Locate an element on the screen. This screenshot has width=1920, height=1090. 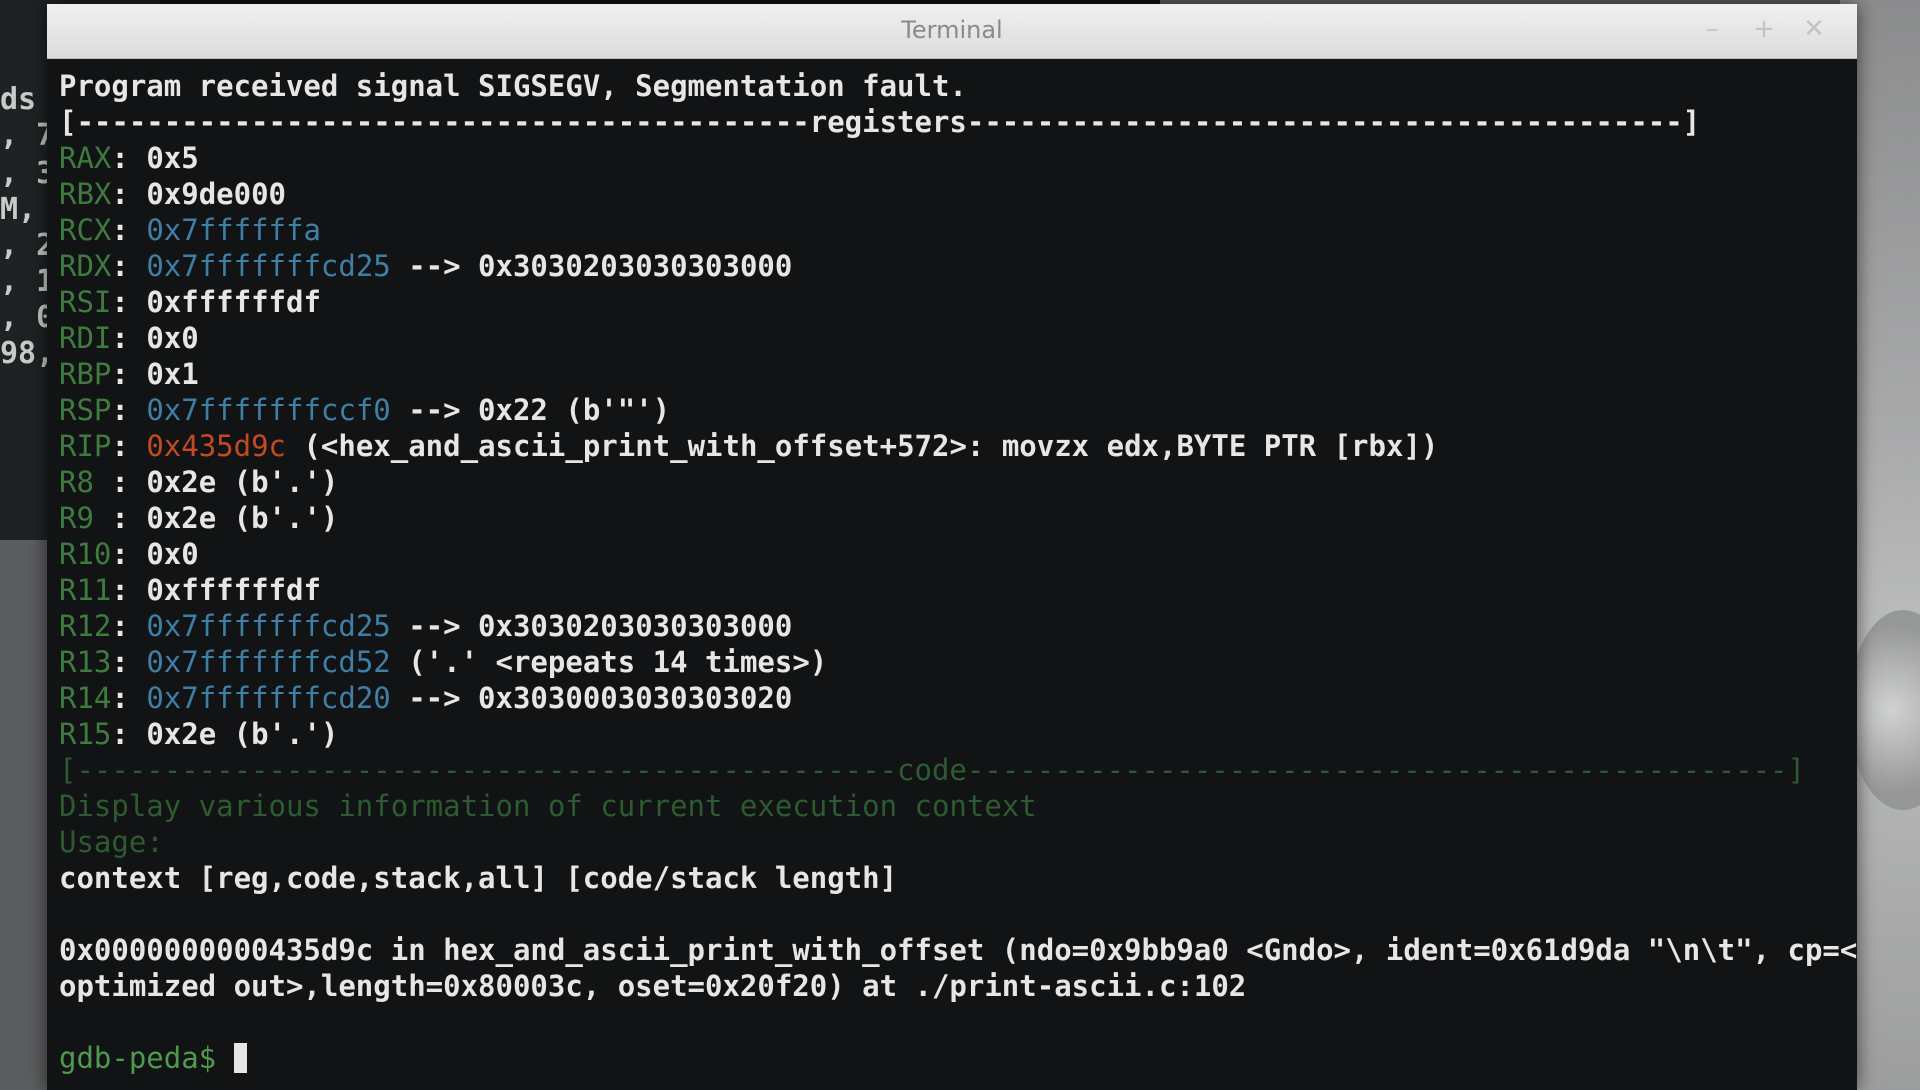
register-name: RSP is located at coordinates (85, 410).